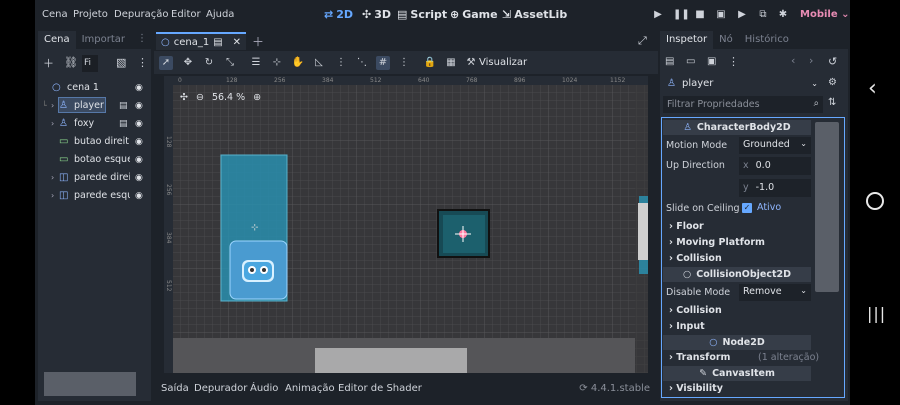 The width and height of the screenshot is (900, 405). What do you see at coordinates (690, 61) in the screenshot?
I see `open-folder-icon: ▭` at bounding box center [690, 61].